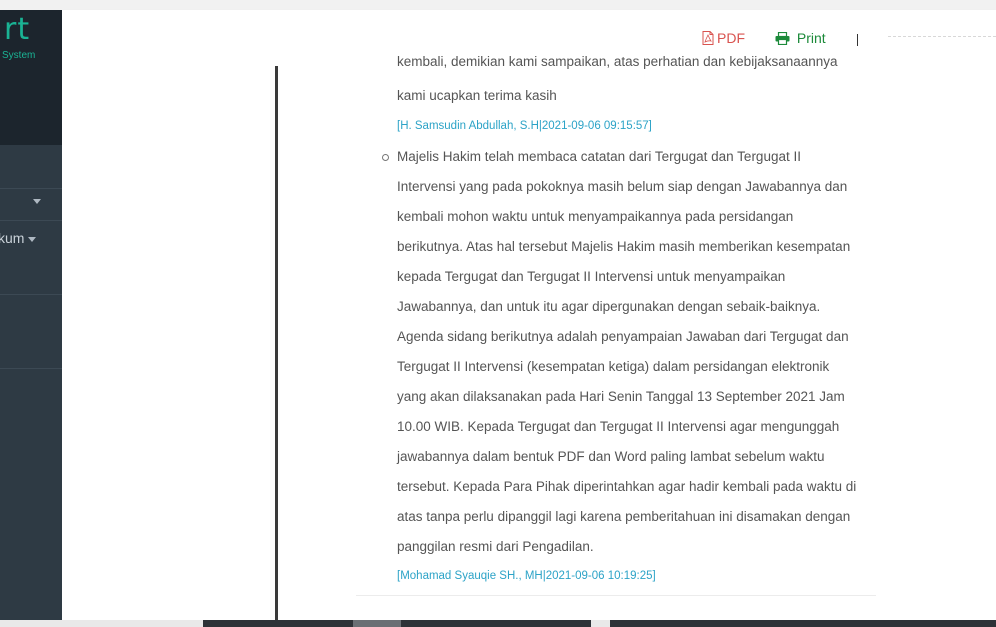 The height and width of the screenshot is (627, 996). I want to click on pdf-button-label: PDF, so click(731, 38).